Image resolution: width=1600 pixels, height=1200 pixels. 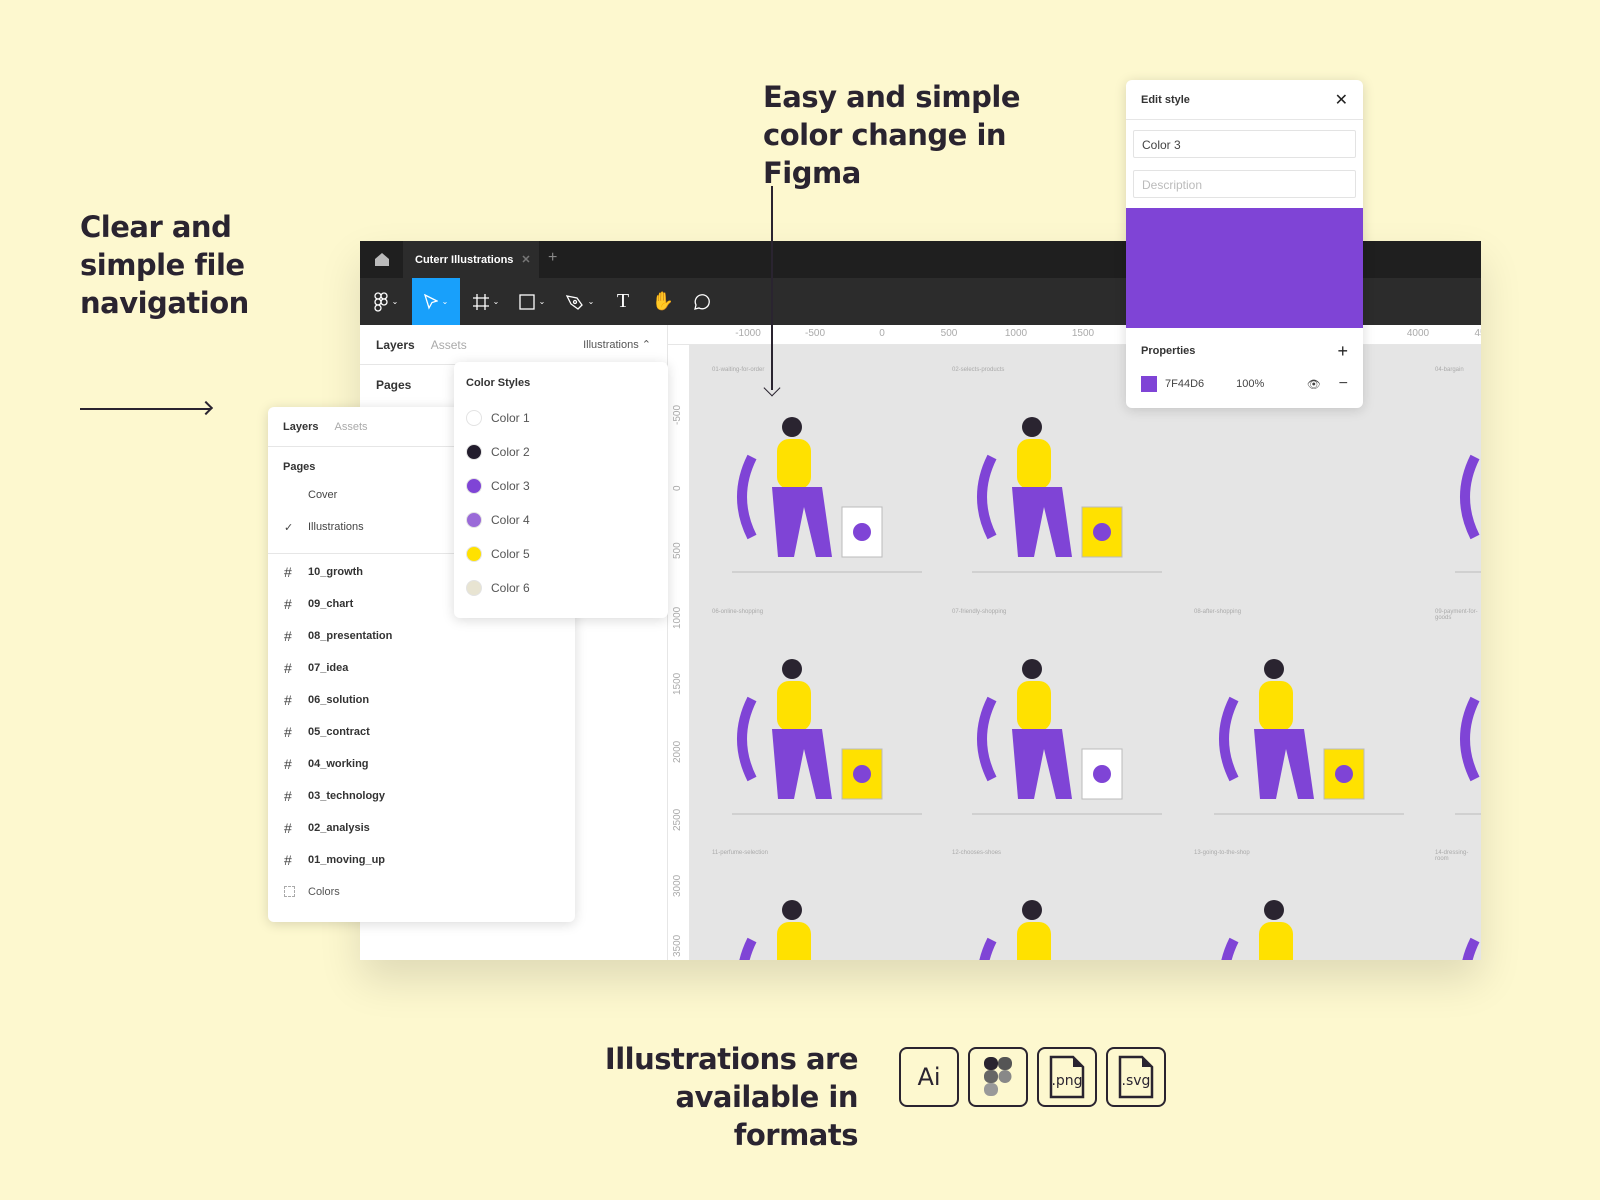 I want to click on layer-item: #05_contract, so click(x=421, y=732).